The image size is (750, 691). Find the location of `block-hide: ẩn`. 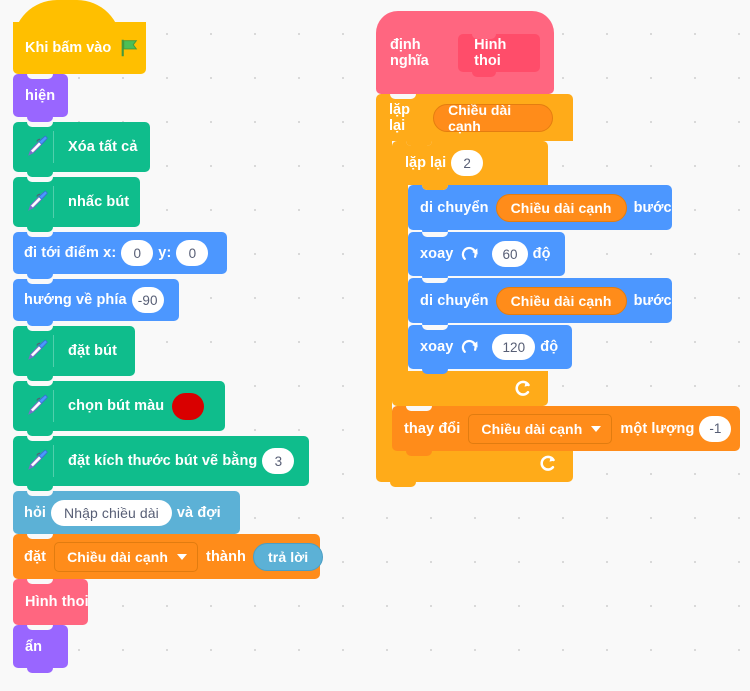

block-hide: ẩn is located at coordinates (40, 649).